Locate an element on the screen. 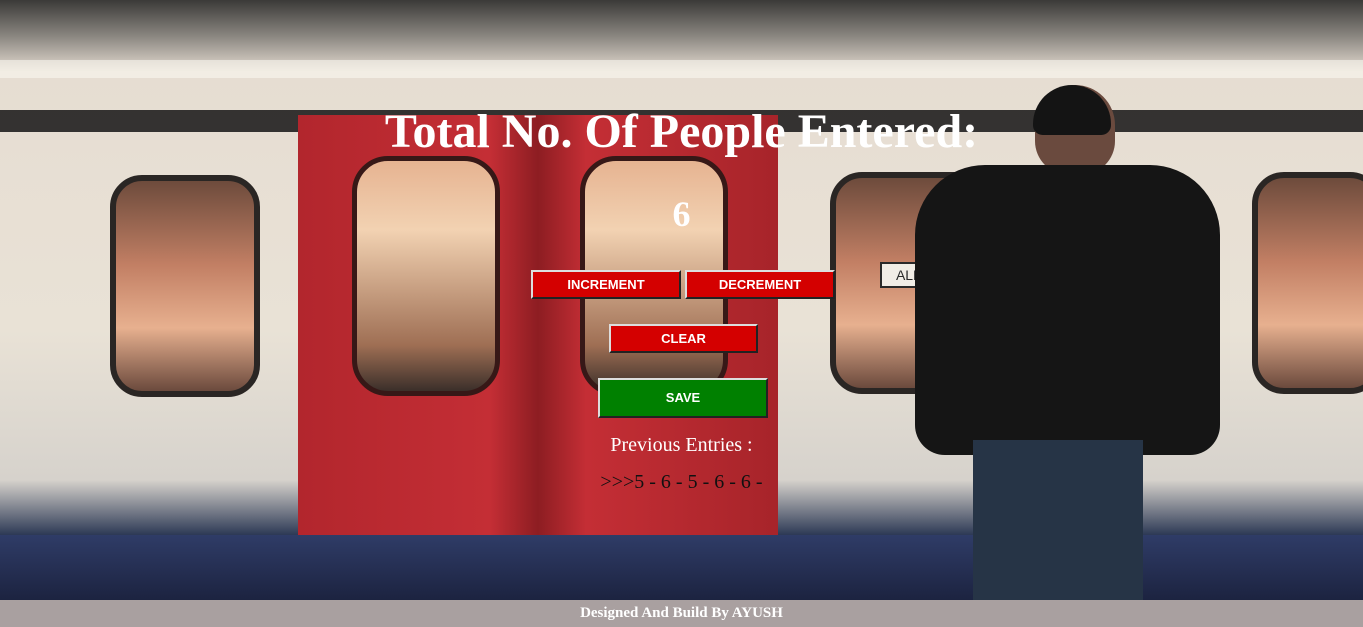 The width and height of the screenshot is (1363, 627). decrement-button: DECREMENT is located at coordinates (760, 284).